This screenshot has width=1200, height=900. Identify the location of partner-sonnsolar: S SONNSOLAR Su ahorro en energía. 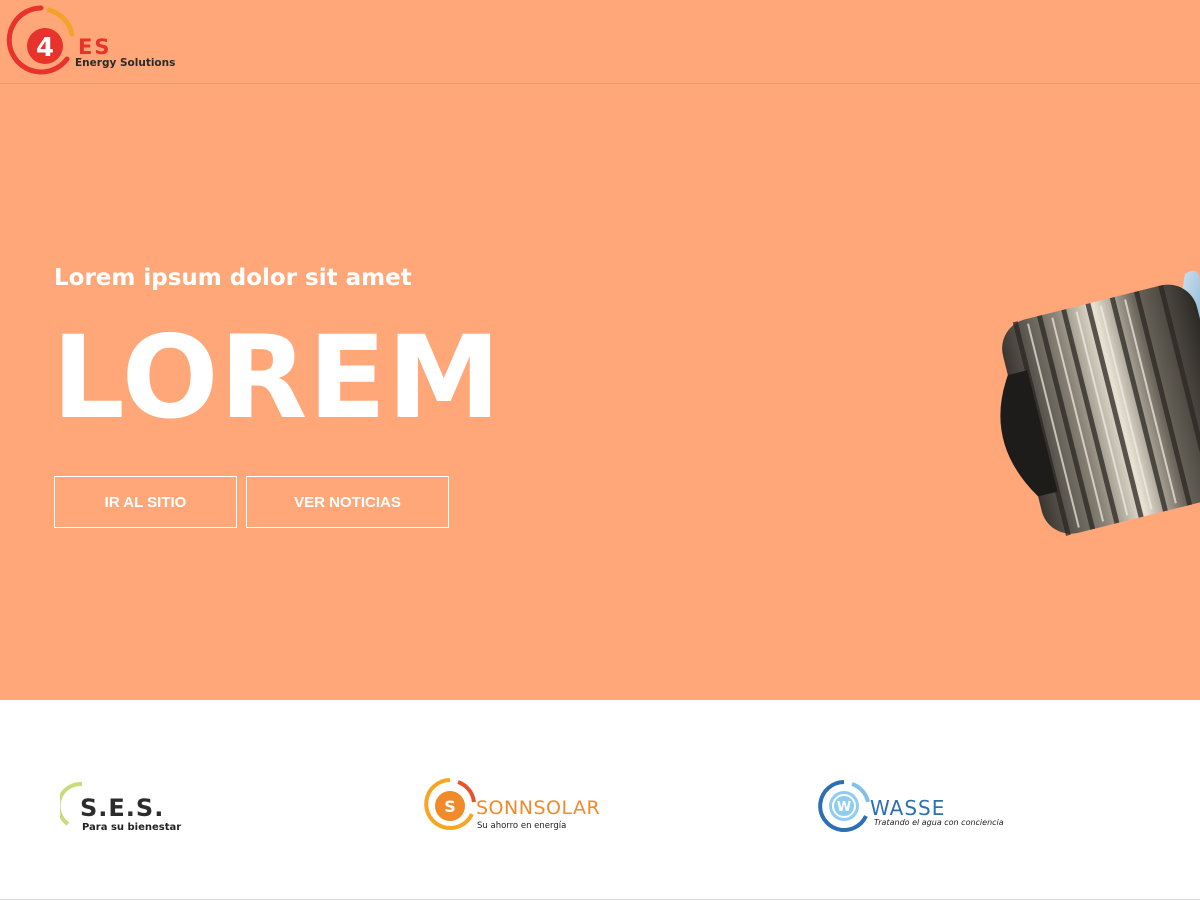
(522, 806).